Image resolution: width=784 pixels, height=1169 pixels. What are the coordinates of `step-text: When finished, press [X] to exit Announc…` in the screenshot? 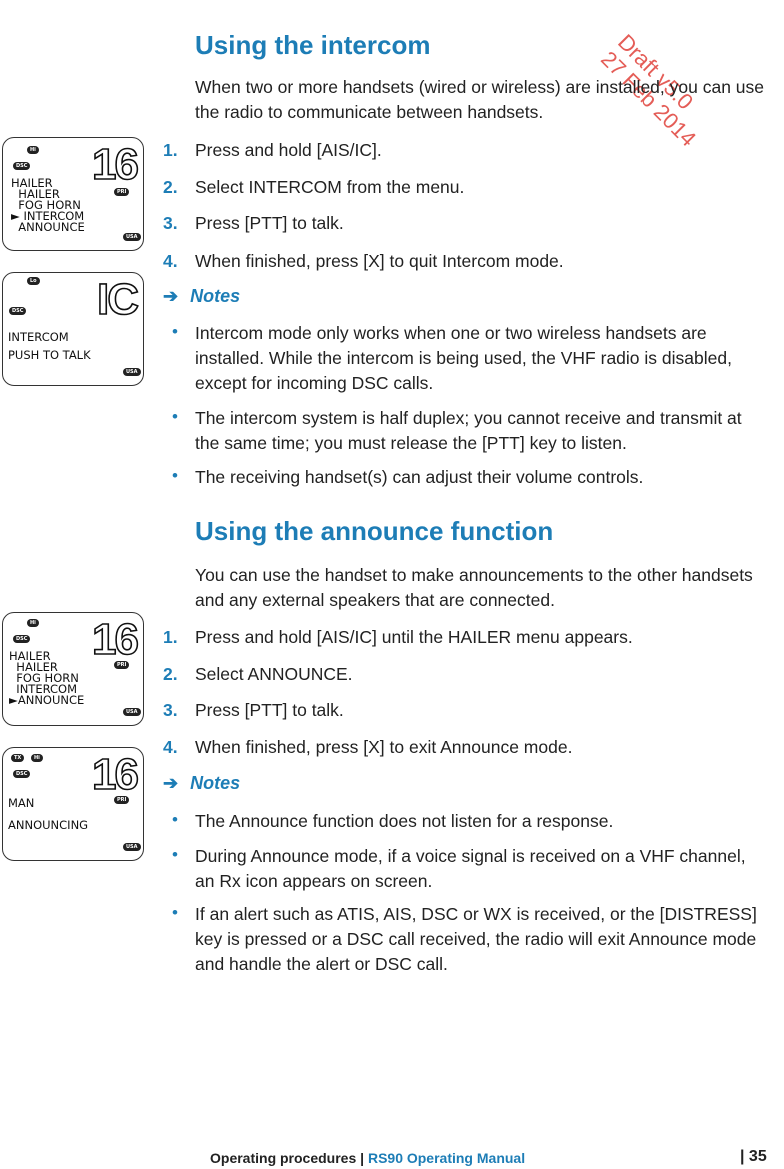 It's located at (384, 747).